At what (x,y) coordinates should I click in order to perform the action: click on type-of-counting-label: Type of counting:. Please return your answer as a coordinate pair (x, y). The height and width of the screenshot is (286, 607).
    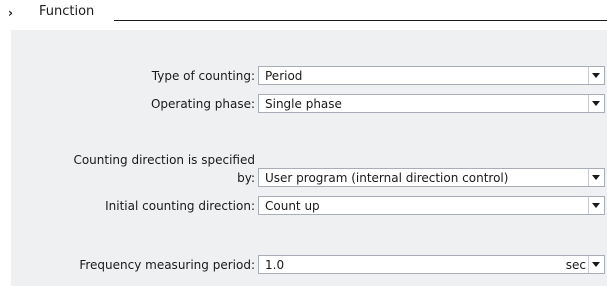
    Looking at the image, I should click on (203, 76).